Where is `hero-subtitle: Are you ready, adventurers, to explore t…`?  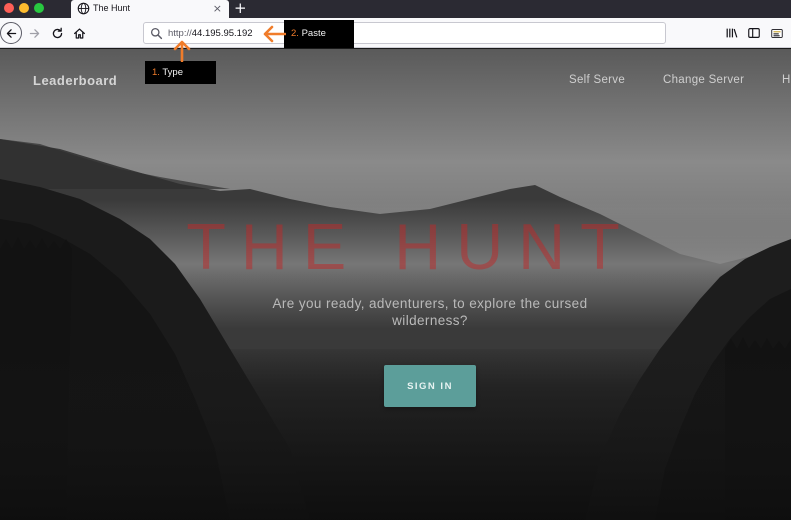 hero-subtitle: Are you ready, adventurers, to explore t… is located at coordinates (430, 312).